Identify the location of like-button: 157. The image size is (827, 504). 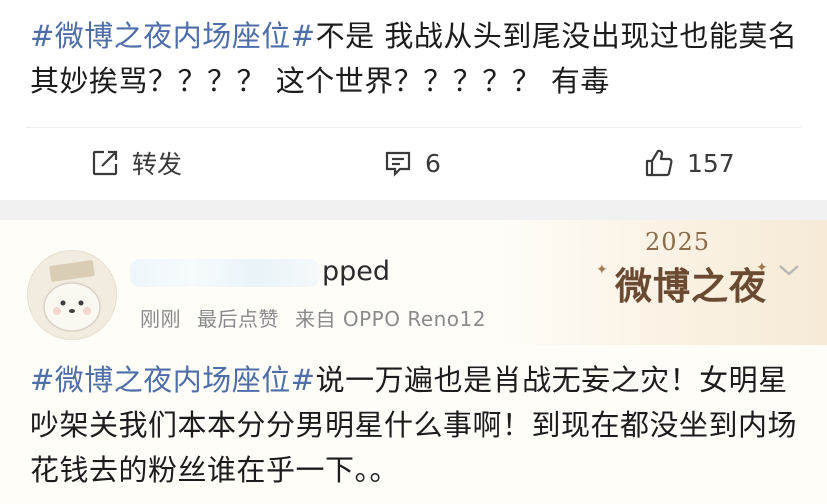
(689, 163).